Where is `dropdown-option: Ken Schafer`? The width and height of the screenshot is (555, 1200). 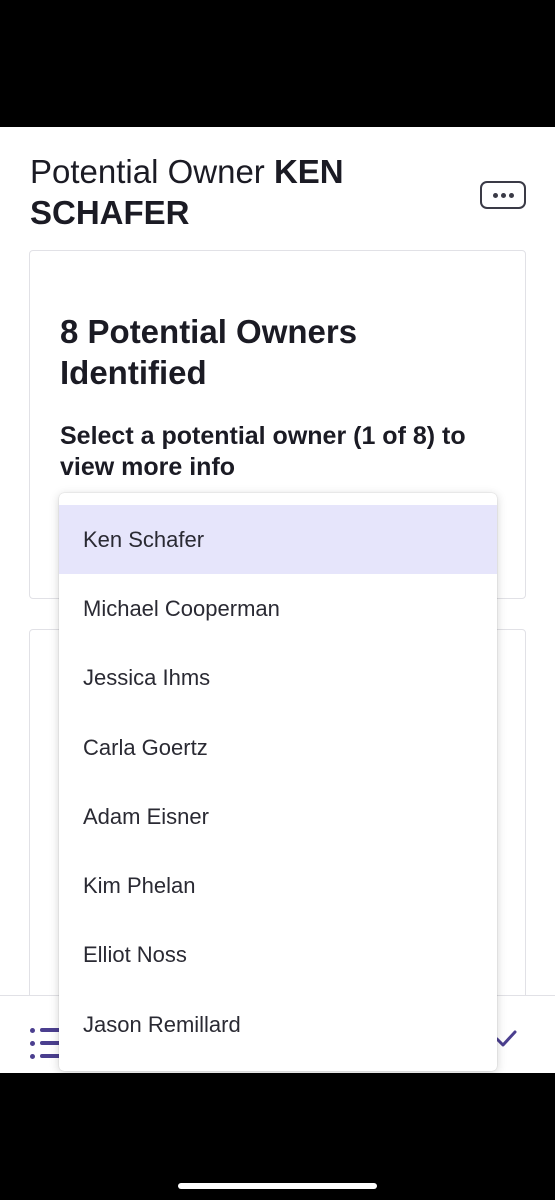 dropdown-option: Ken Schafer is located at coordinates (278, 540).